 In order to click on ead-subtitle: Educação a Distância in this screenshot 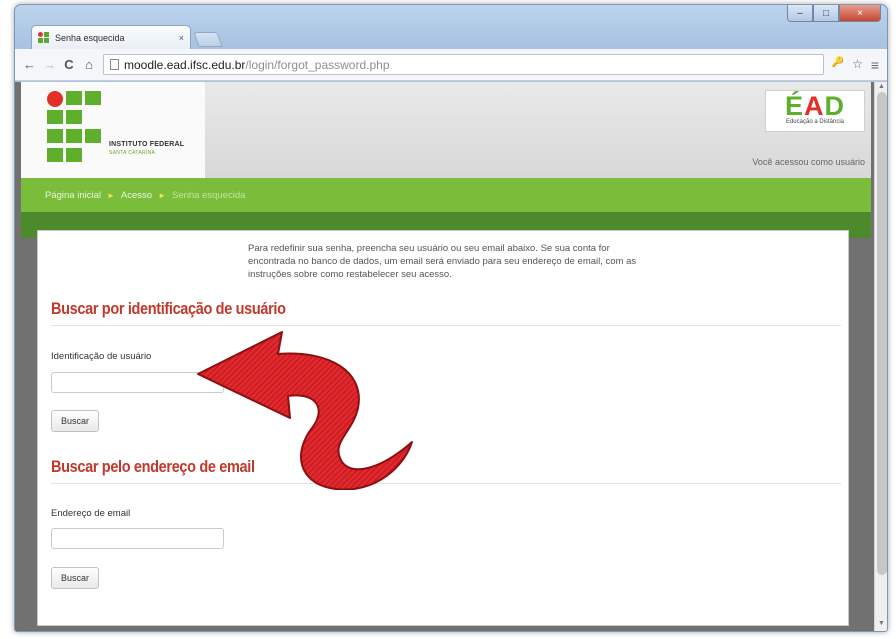, I will do `click(815, 122)`.